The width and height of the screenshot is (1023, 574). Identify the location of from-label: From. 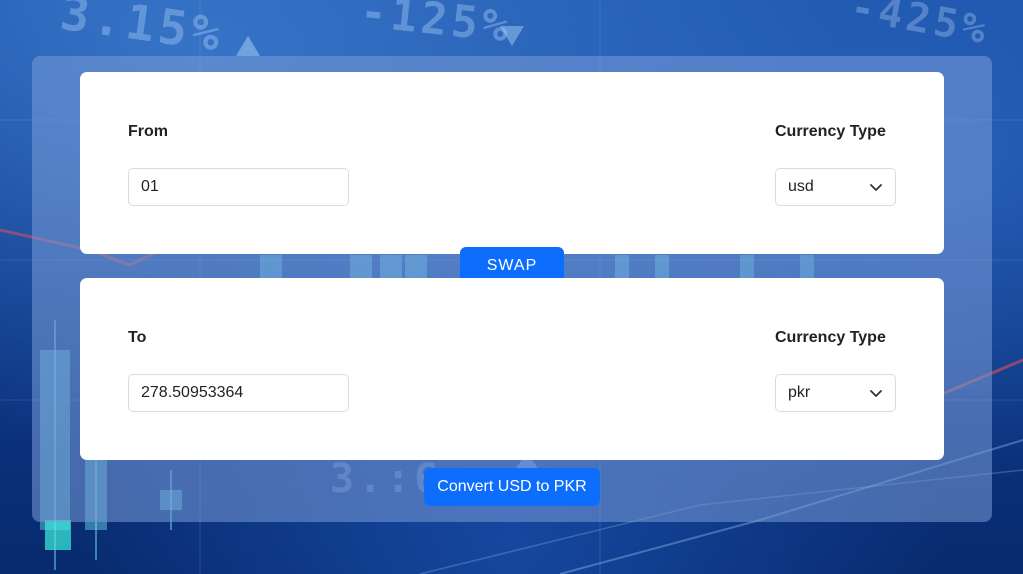
(148, 131).